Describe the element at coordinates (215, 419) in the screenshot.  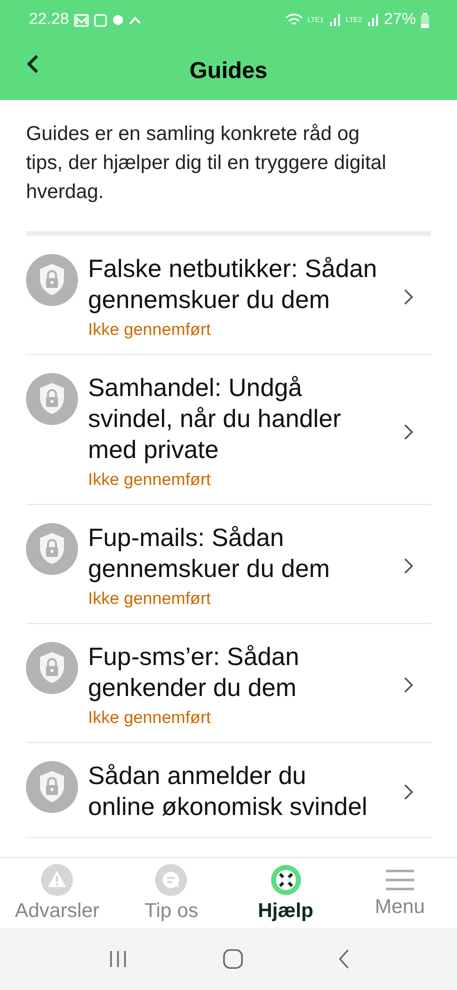
I see `guide-title: Samhandel: Undgå svindel, når du handler med private` at that location.